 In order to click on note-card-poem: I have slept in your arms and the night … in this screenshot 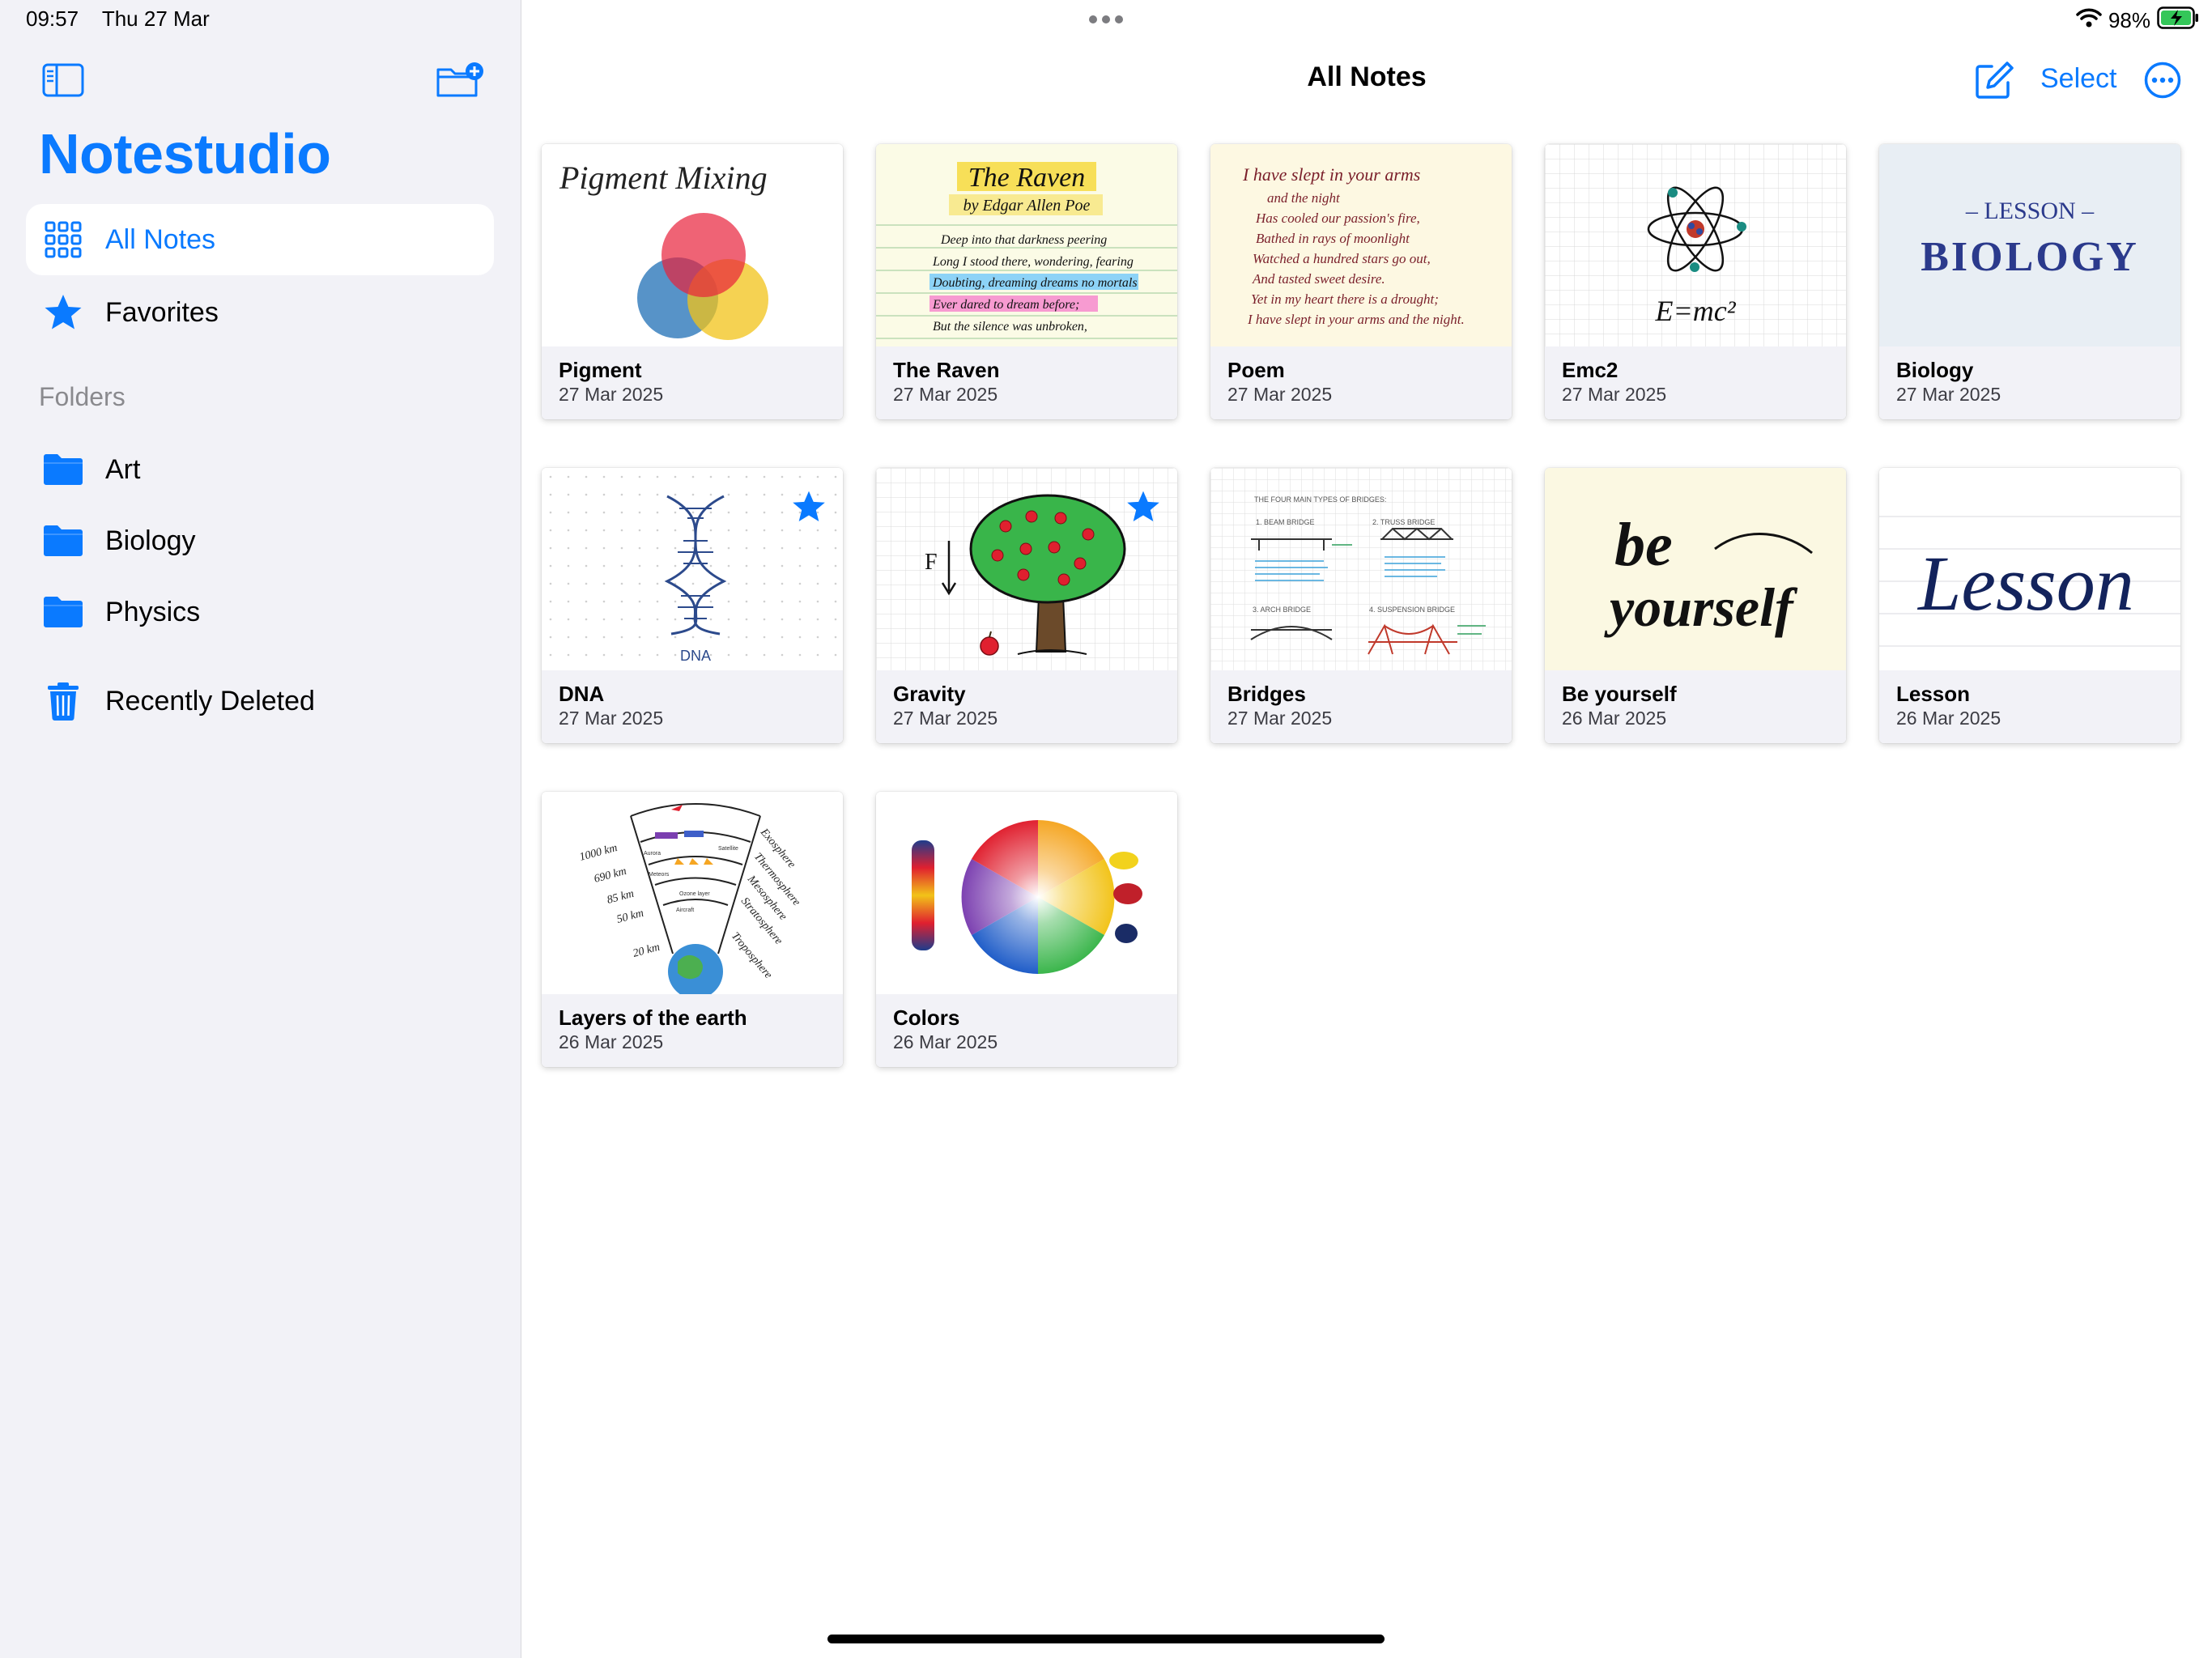, I will do `click(1361, 281)`.